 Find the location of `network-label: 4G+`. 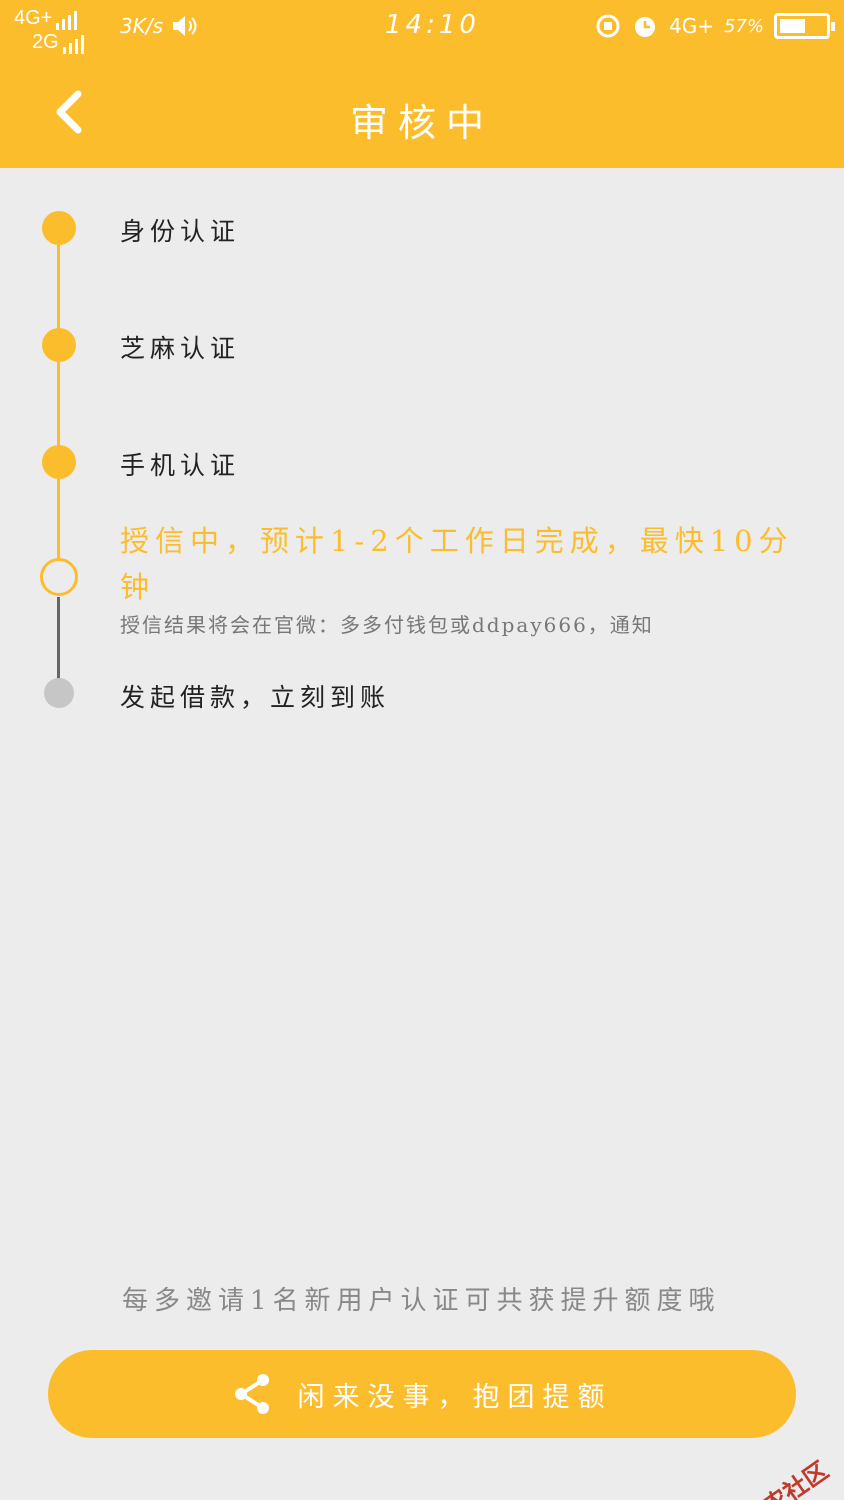

network-label: 4G+ is located at coordinates (691, 26).